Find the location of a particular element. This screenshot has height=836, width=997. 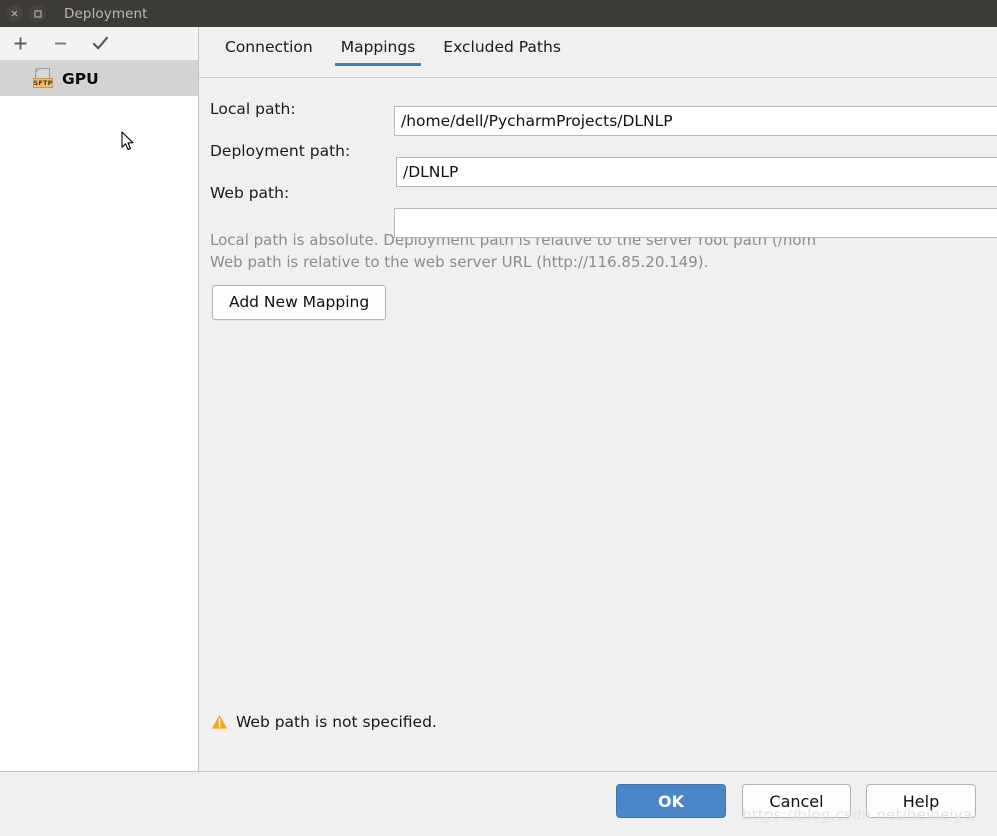

minus-icon is located at coordinates (60, 44).